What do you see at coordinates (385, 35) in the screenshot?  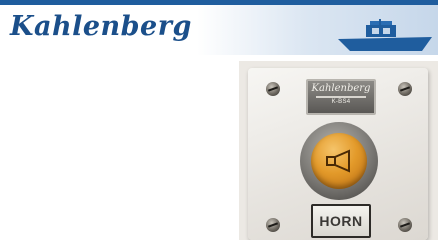 I see `boat-icon` at bounding box center [385, 35].